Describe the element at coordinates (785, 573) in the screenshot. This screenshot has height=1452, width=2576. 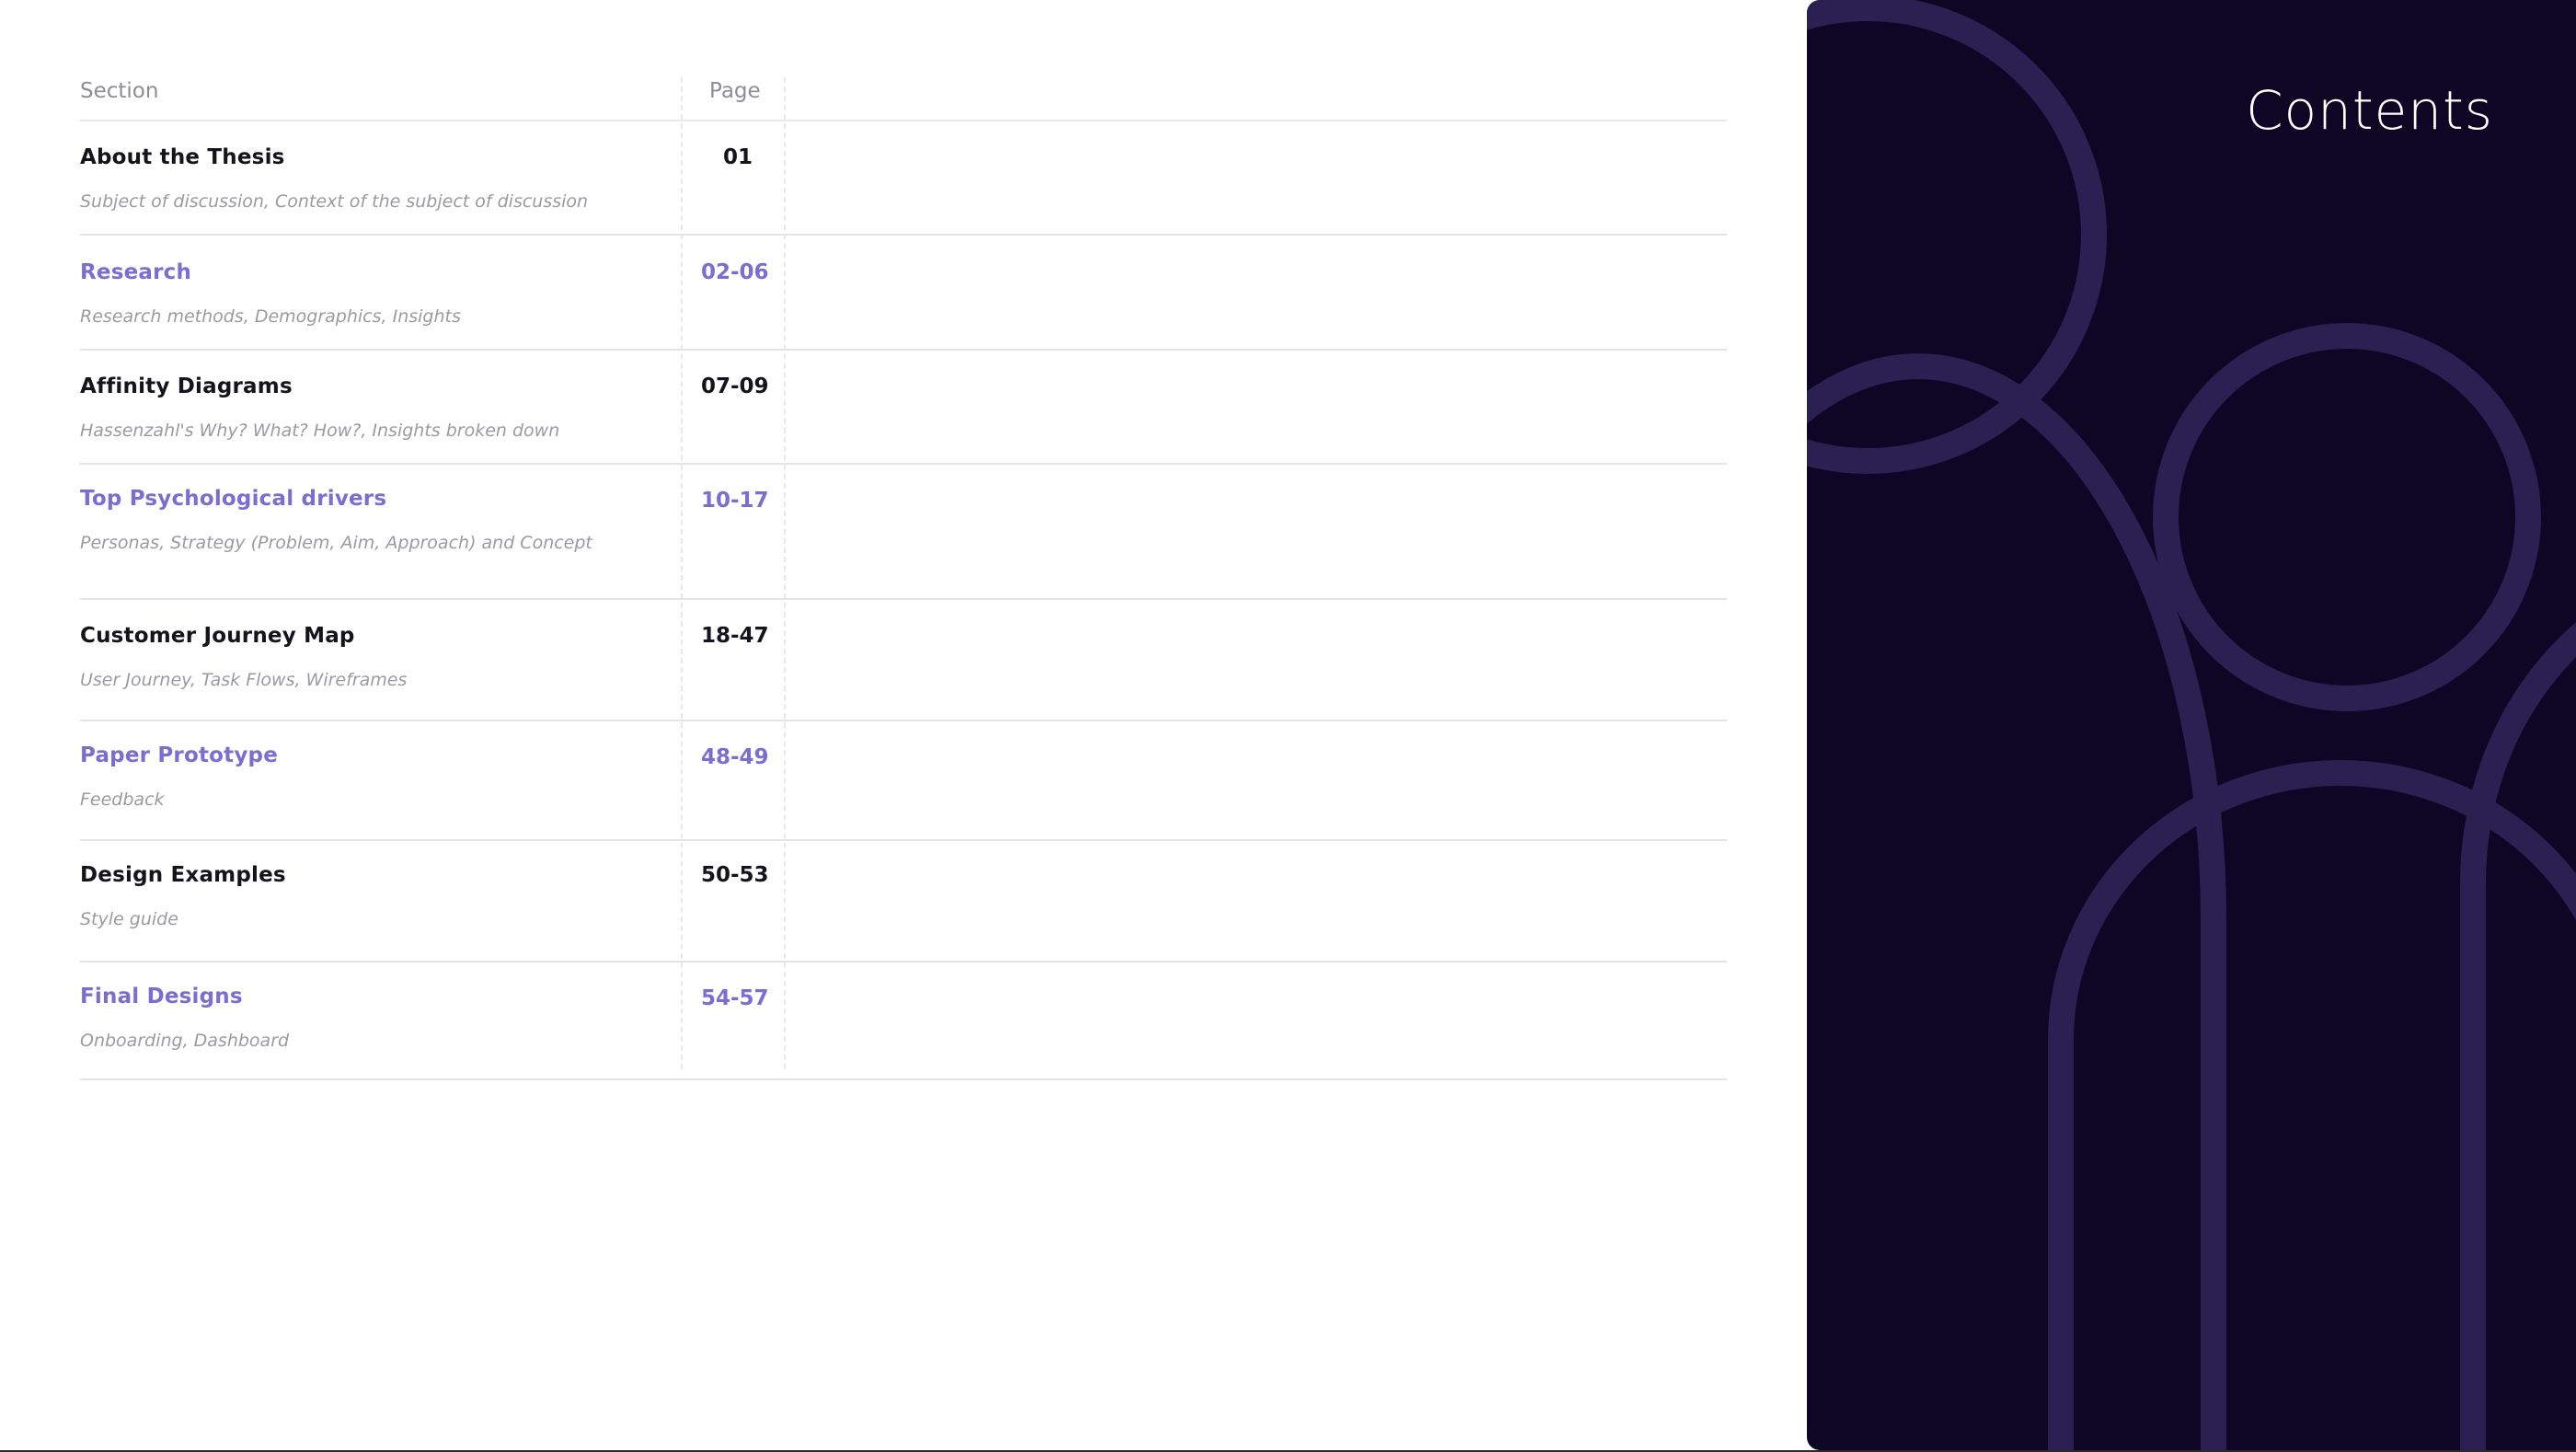
I see `page-column-divider` at that location.